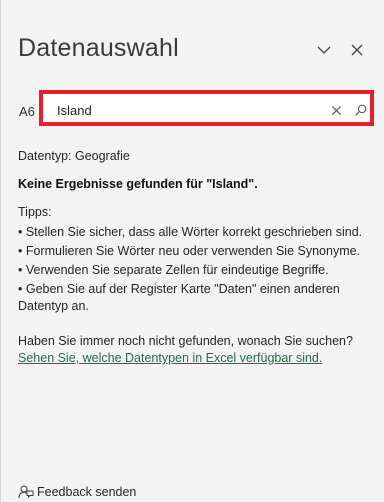 The width and height of the screenshot is (384, 502). What do you see at coordinates (138, 184) in the screenshot?
I see `no-results-message: Keine Ergebnisse gefunden für "Island".` at bounding box center [138, 184].